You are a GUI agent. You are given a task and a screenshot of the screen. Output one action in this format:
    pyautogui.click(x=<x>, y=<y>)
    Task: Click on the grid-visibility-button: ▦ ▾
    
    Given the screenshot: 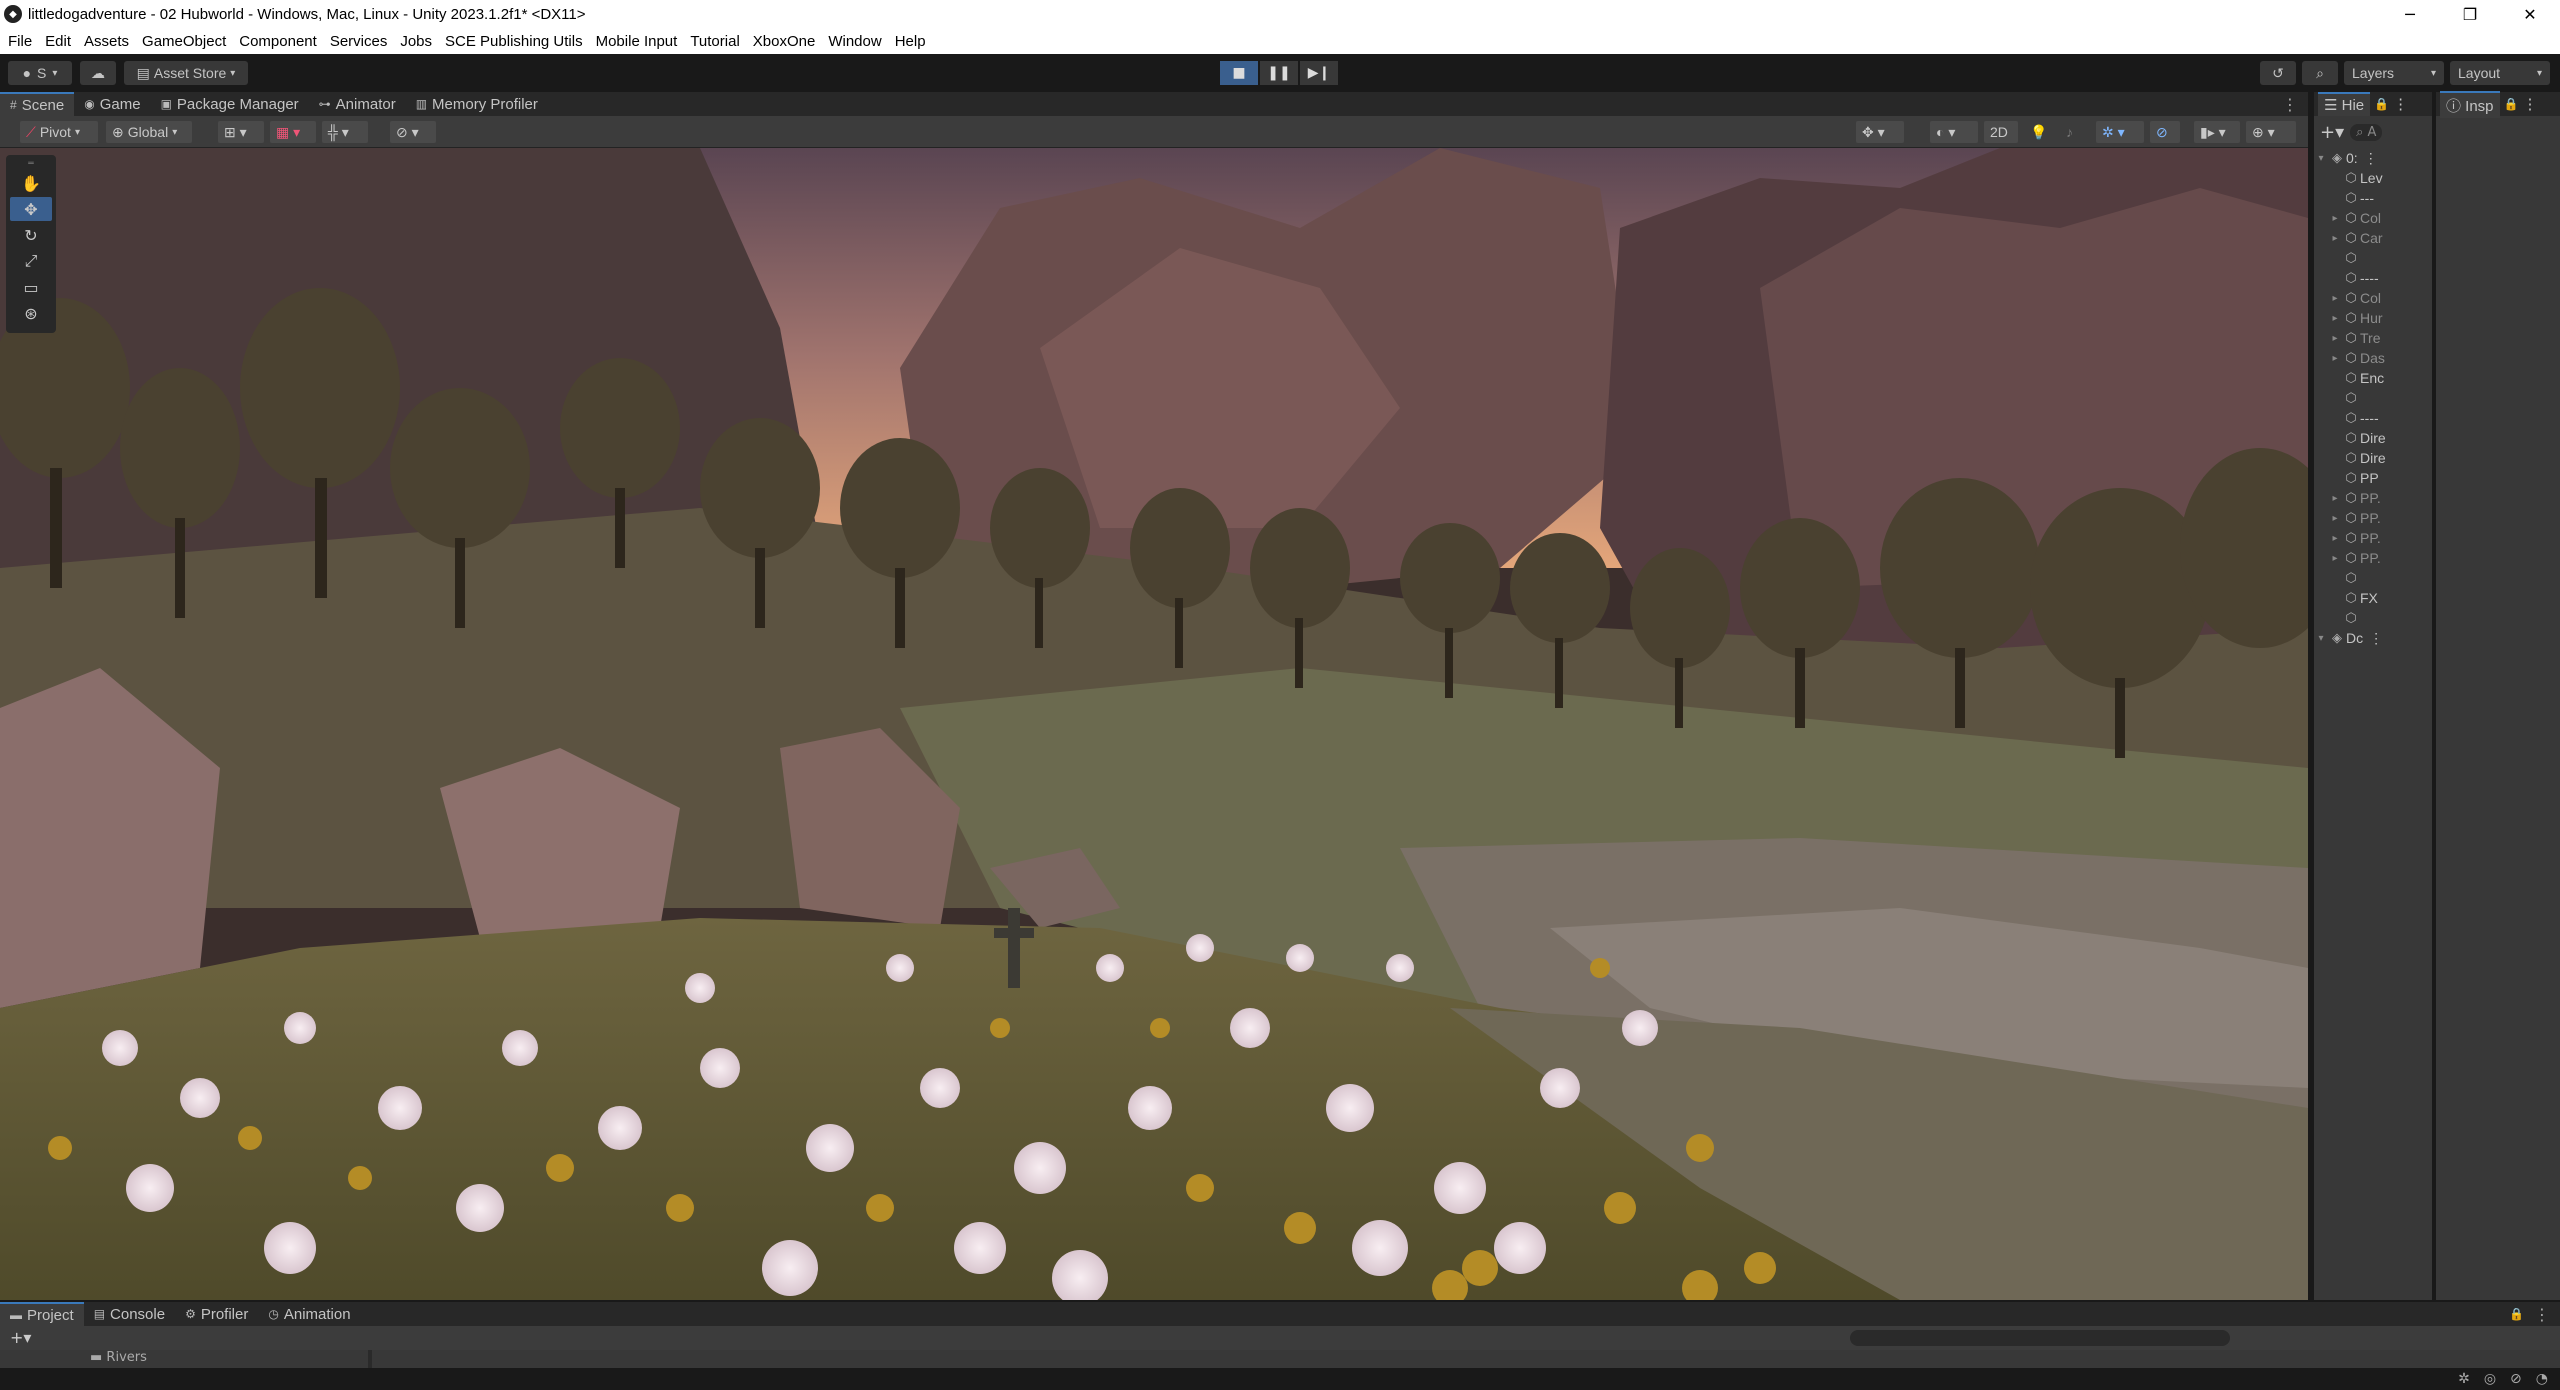 What is the action you would take?
    pyautogui.click(x=293, y=132)
    